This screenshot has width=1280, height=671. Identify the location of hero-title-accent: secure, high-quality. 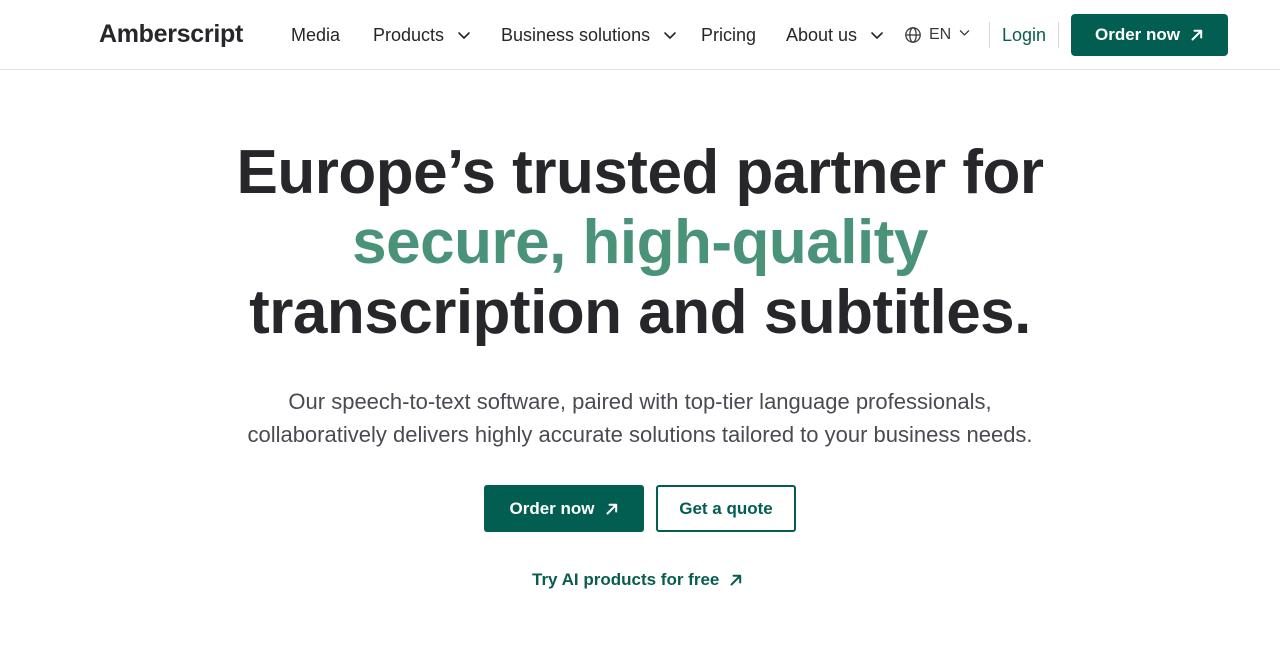
(640, 242).